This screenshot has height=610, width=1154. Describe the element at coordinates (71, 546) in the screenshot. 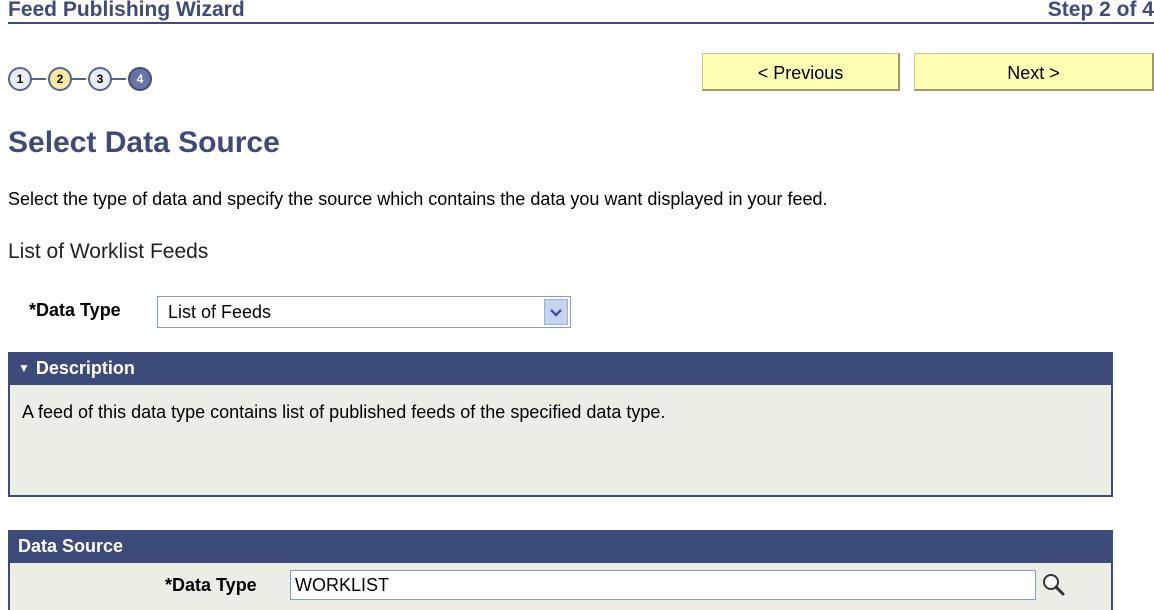

I see `data-source-panel-title: Data Source` at that location.